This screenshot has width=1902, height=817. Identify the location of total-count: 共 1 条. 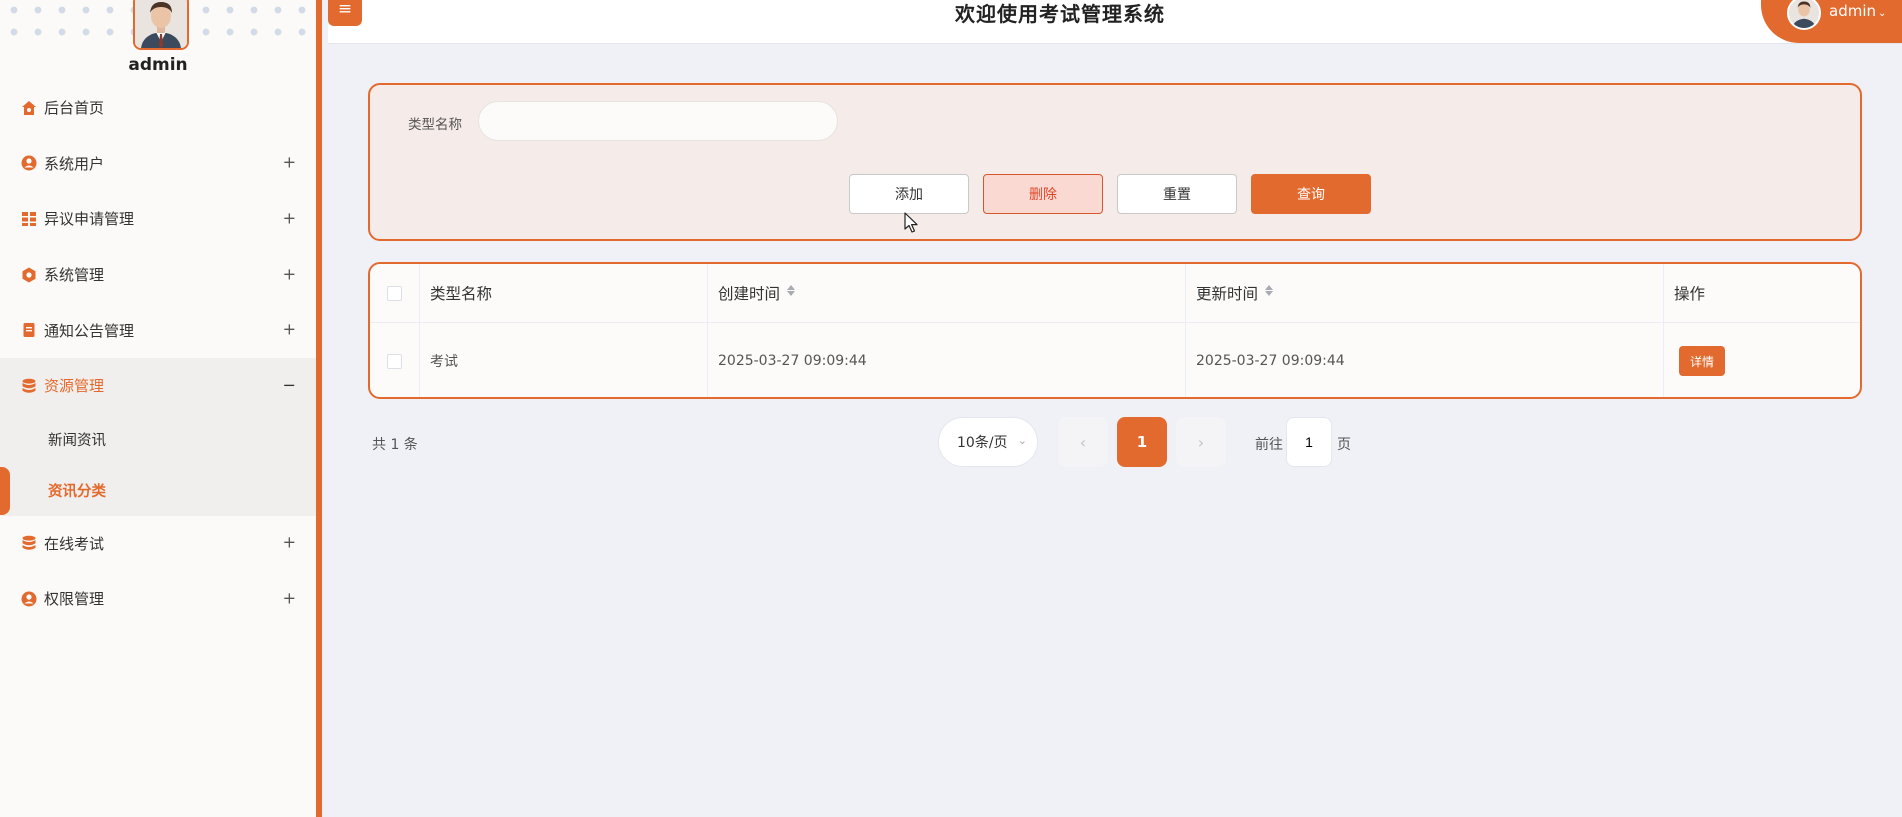
(395, 445).